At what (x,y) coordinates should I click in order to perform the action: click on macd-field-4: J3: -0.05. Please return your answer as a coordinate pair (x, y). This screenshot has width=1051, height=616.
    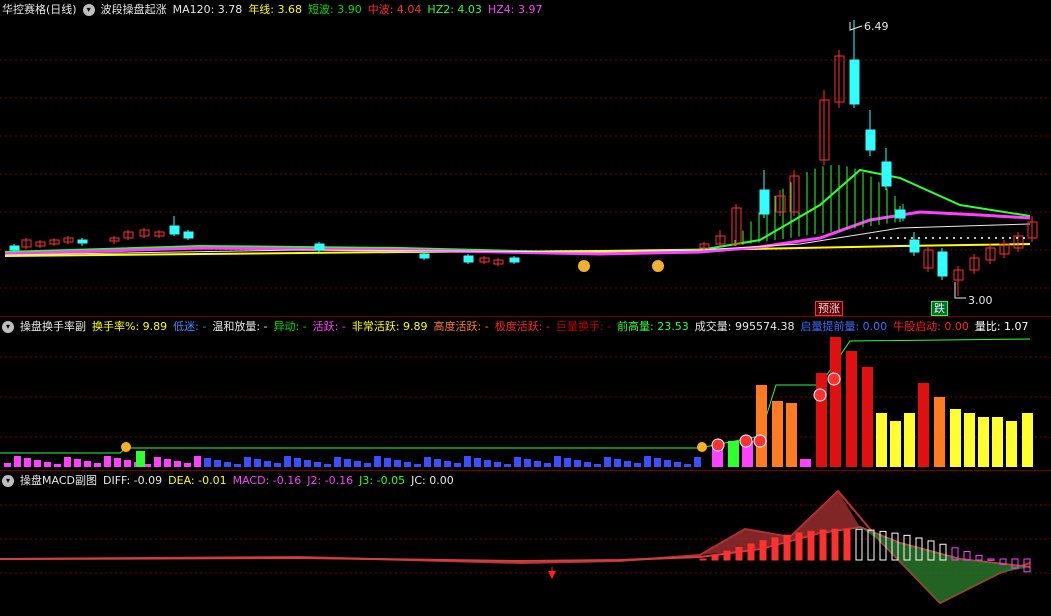
    Looking at the image, I should click on (382, 480).